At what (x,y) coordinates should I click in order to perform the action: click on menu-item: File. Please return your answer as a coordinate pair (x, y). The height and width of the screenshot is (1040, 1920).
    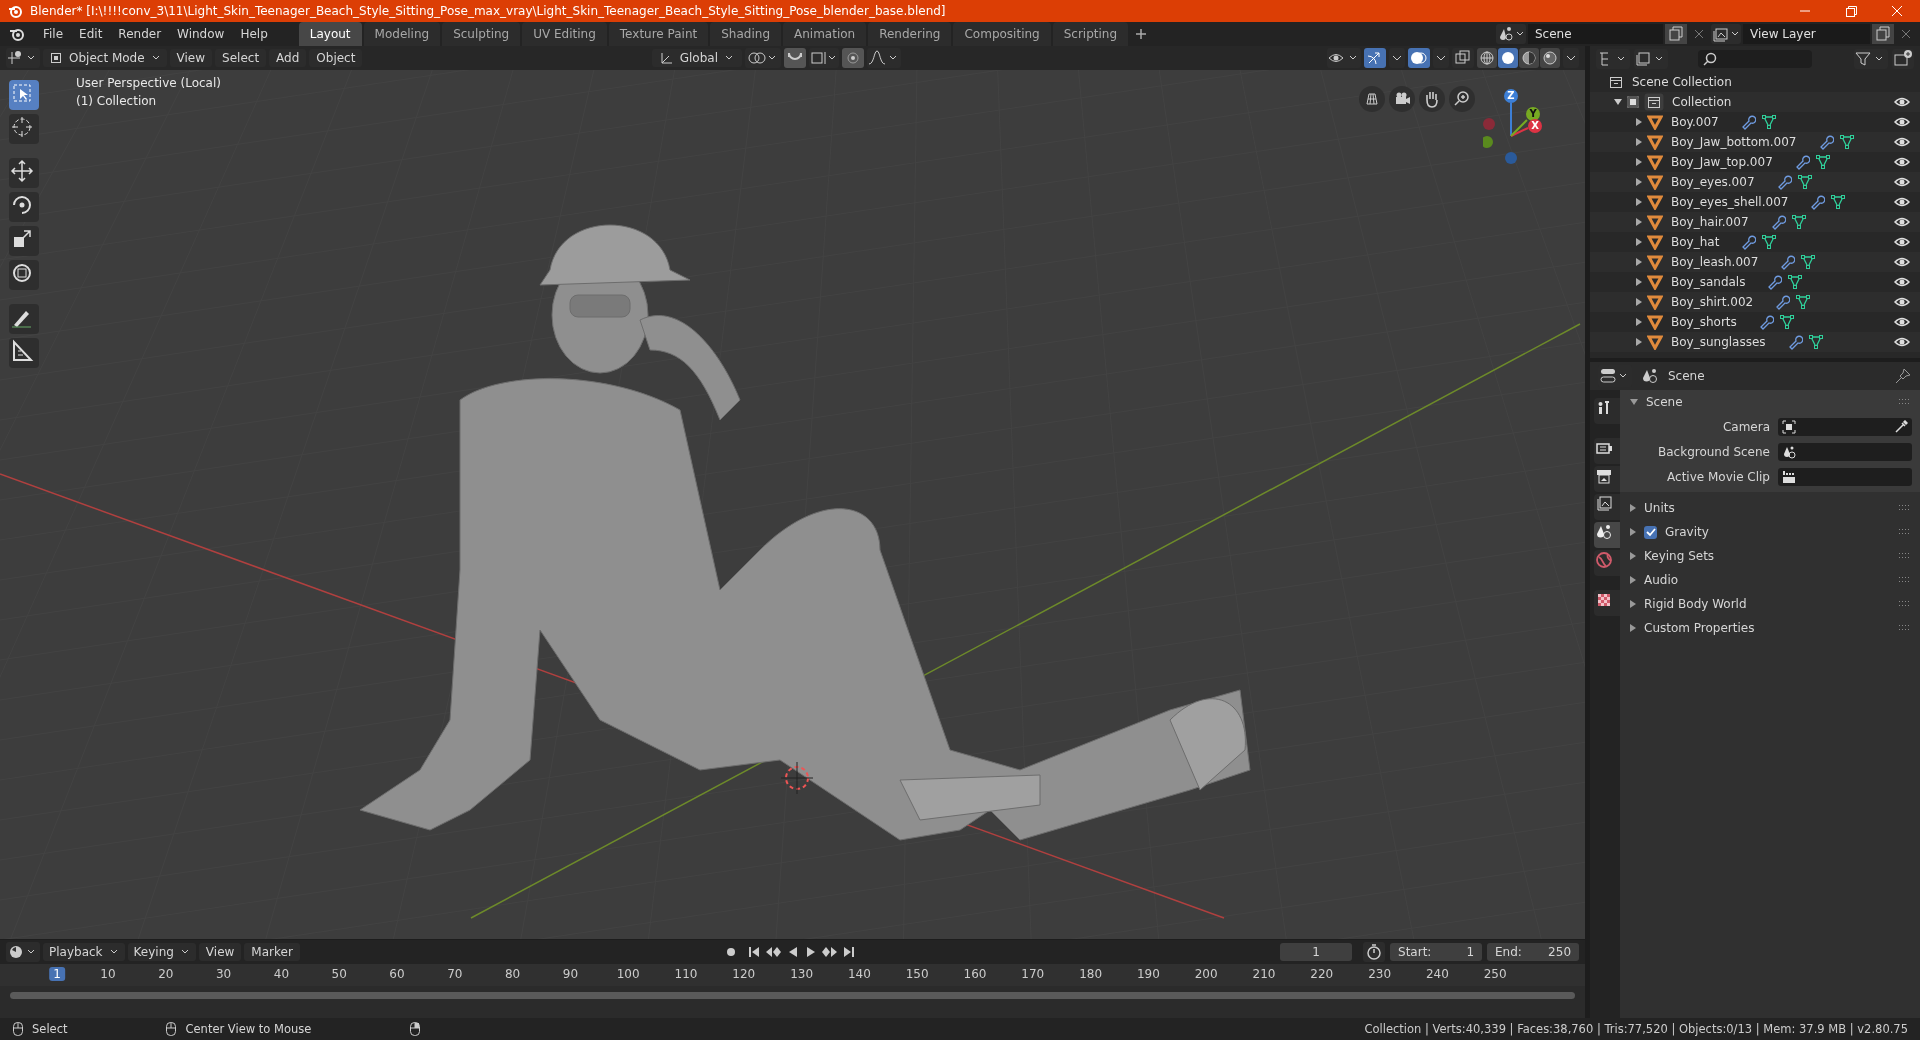
    Looking at the image, I should click on (53, 34).